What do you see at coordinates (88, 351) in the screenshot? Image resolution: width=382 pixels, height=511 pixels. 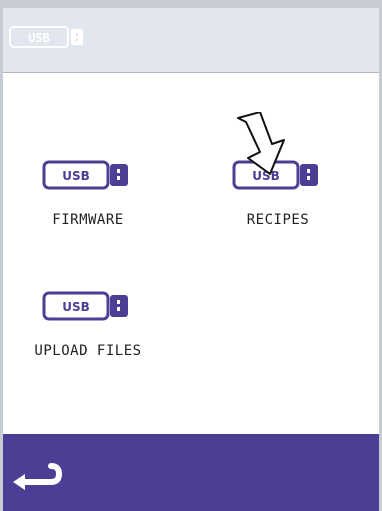 I see `upload-files-label: UPLOAD FILES` at bounding box center [88, 351].